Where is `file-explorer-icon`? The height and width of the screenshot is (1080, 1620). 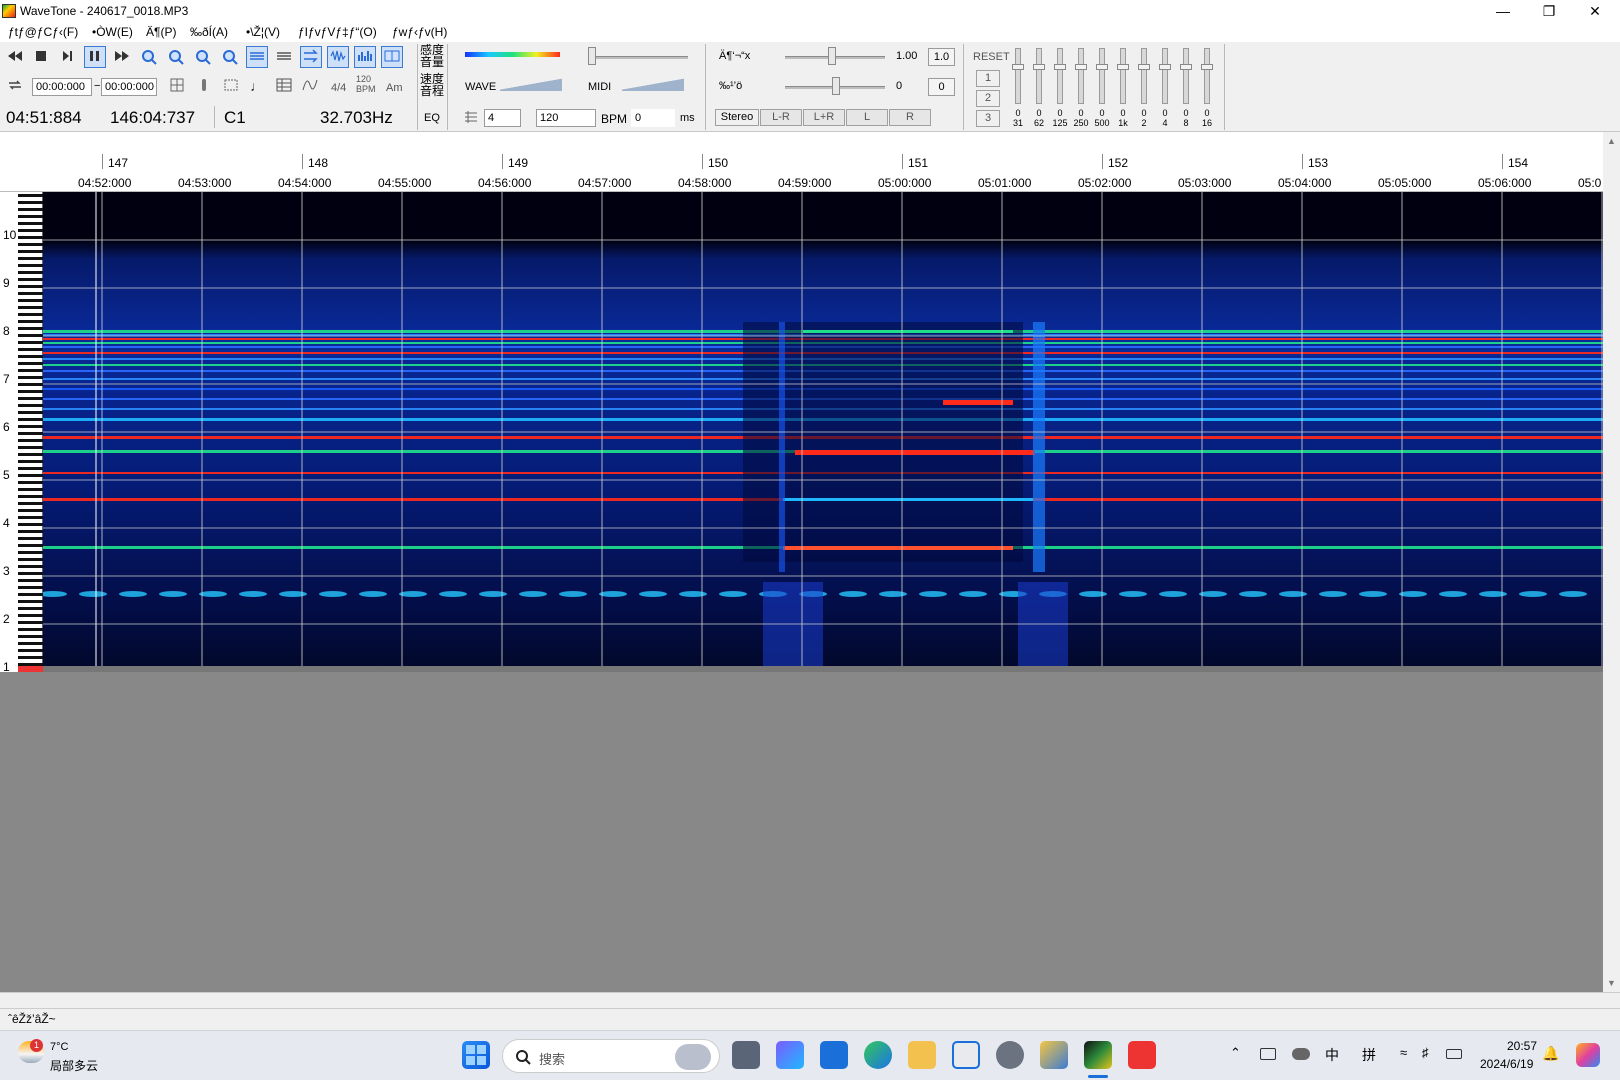 file-explorer-icon is located at coordinates (922, 1055).